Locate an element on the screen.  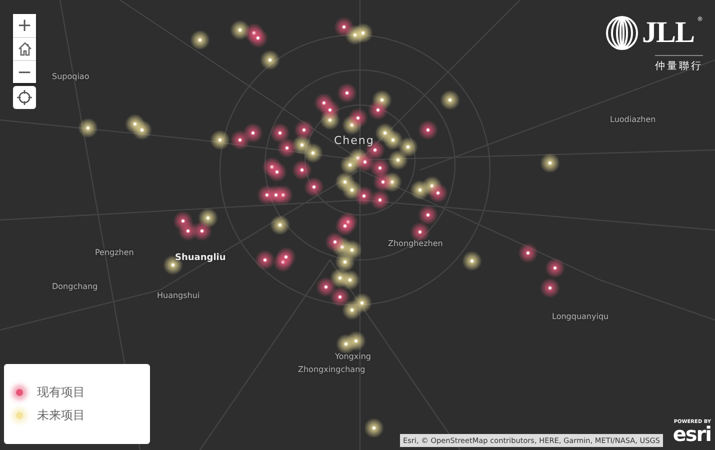
legend-label: 现有项目 is located at coordinates (61, 392).